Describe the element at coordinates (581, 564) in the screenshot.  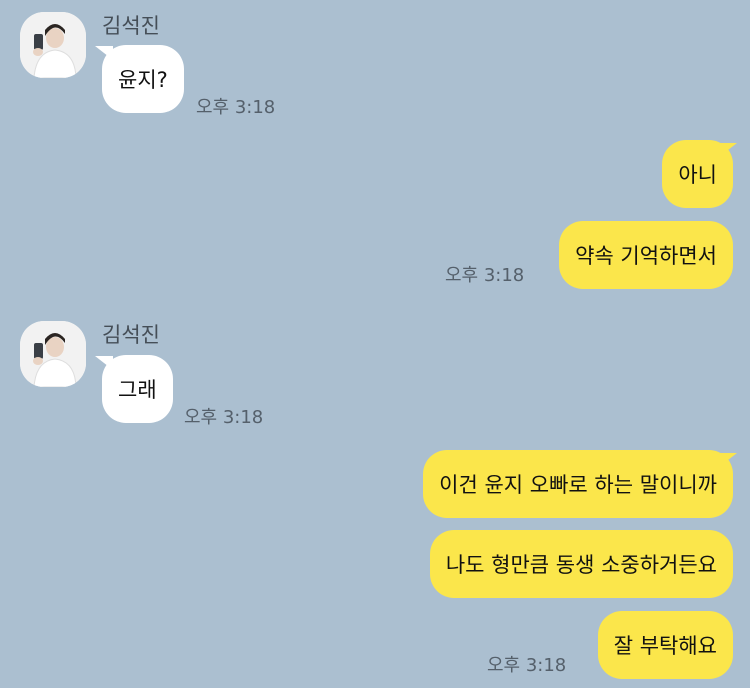
I see `outgoing-message-bubble: 나도 형만큼 동생 소중하거든요` at that location.